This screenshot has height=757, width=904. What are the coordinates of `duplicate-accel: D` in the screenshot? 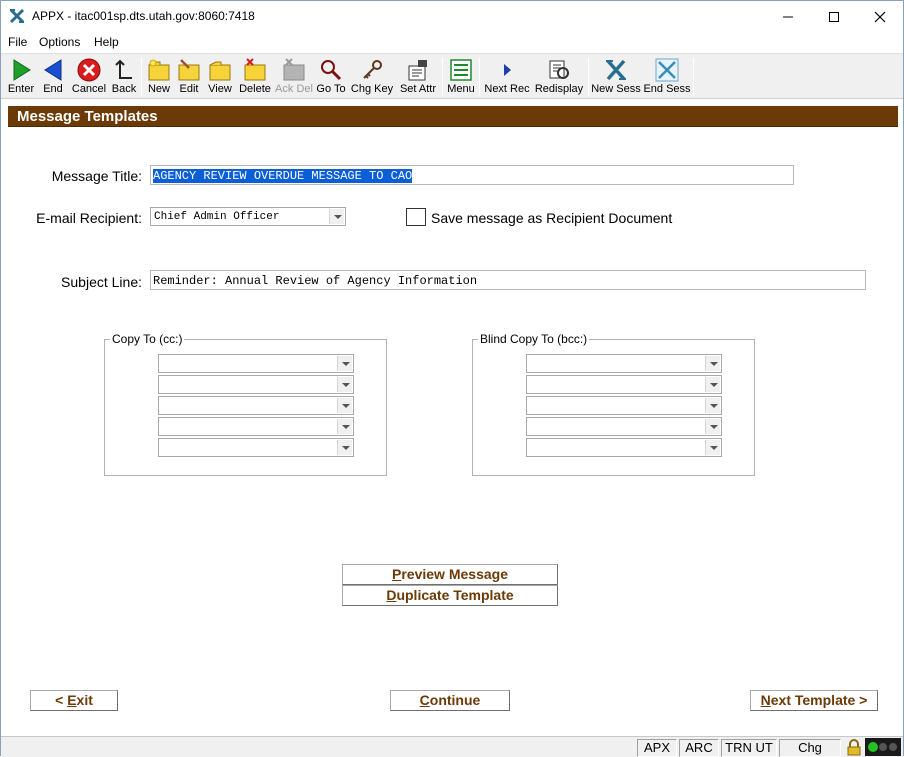 It's located at (391, 595).